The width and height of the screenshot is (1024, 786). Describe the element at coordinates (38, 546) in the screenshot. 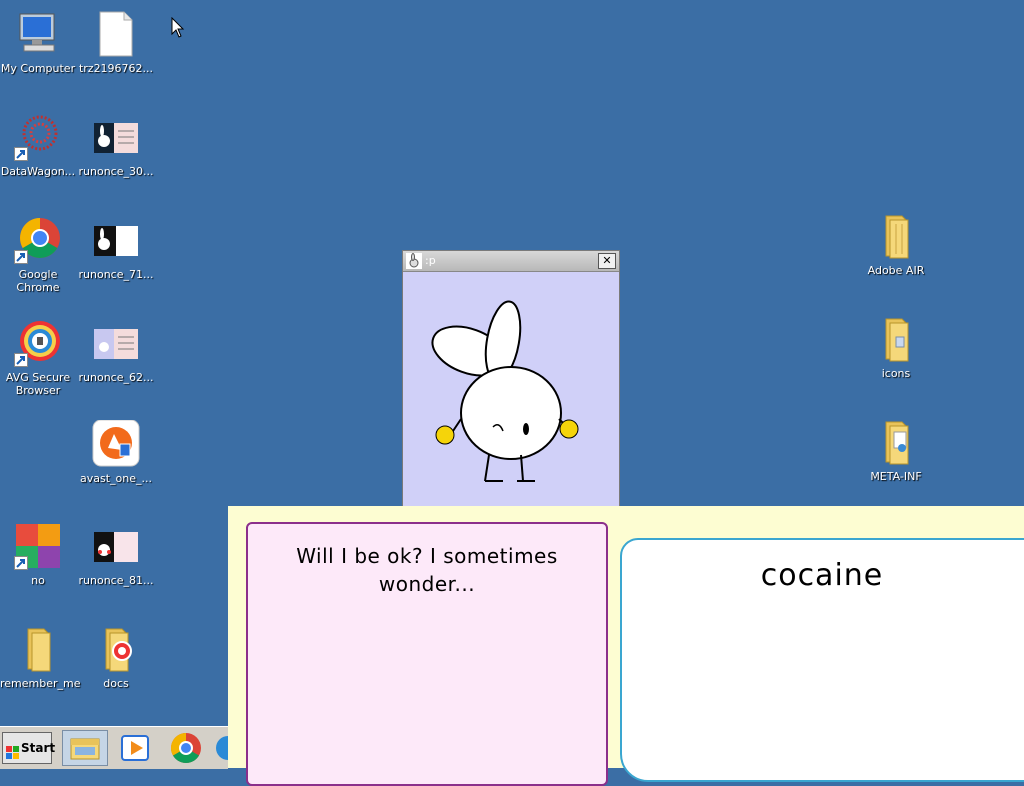

I see `avg-tiles-icon` at that location.